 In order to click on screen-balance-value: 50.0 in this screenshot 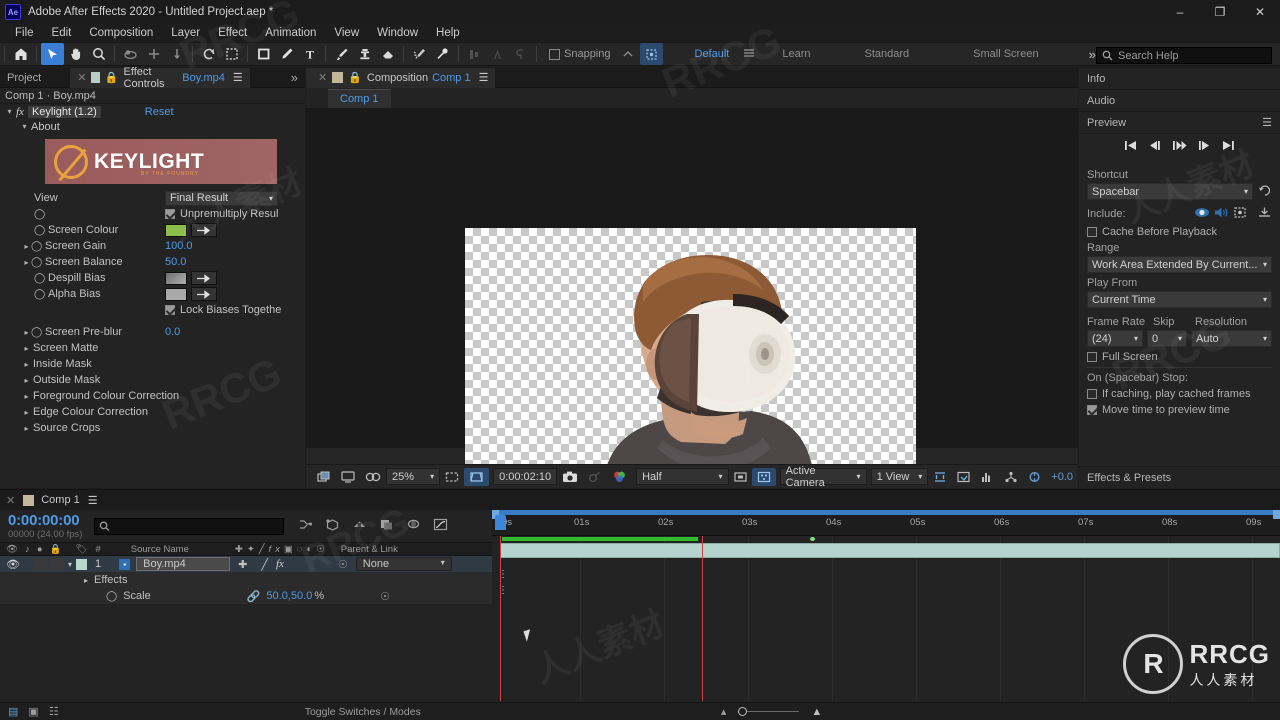, I will do `click(175, 262)`.